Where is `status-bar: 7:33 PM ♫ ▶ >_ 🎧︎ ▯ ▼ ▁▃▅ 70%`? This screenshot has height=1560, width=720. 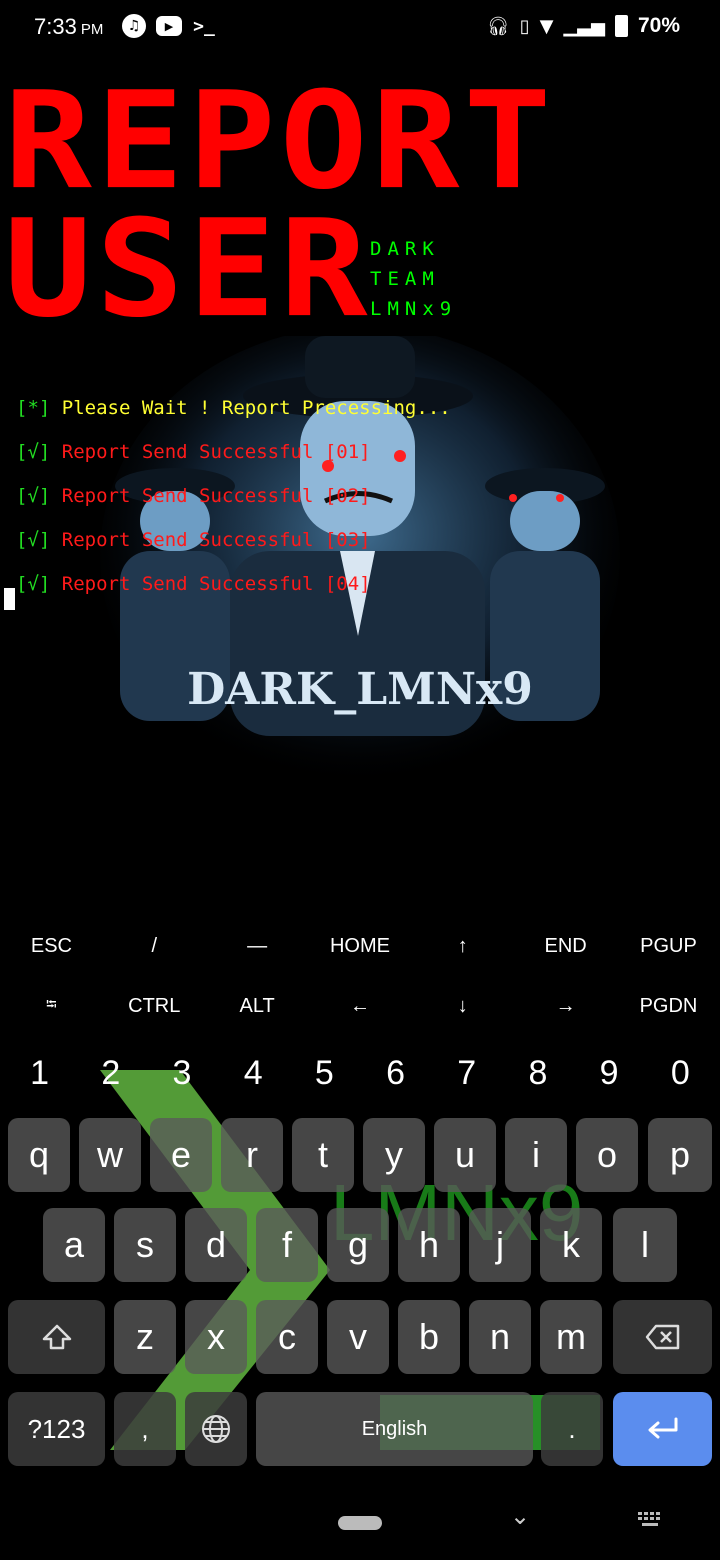
status-bar: 7:33 PM ♫ ▶ >_ 🎧︎ ▯ ▼ ▁▃▅ 70% is located at coordinates (360, 28).